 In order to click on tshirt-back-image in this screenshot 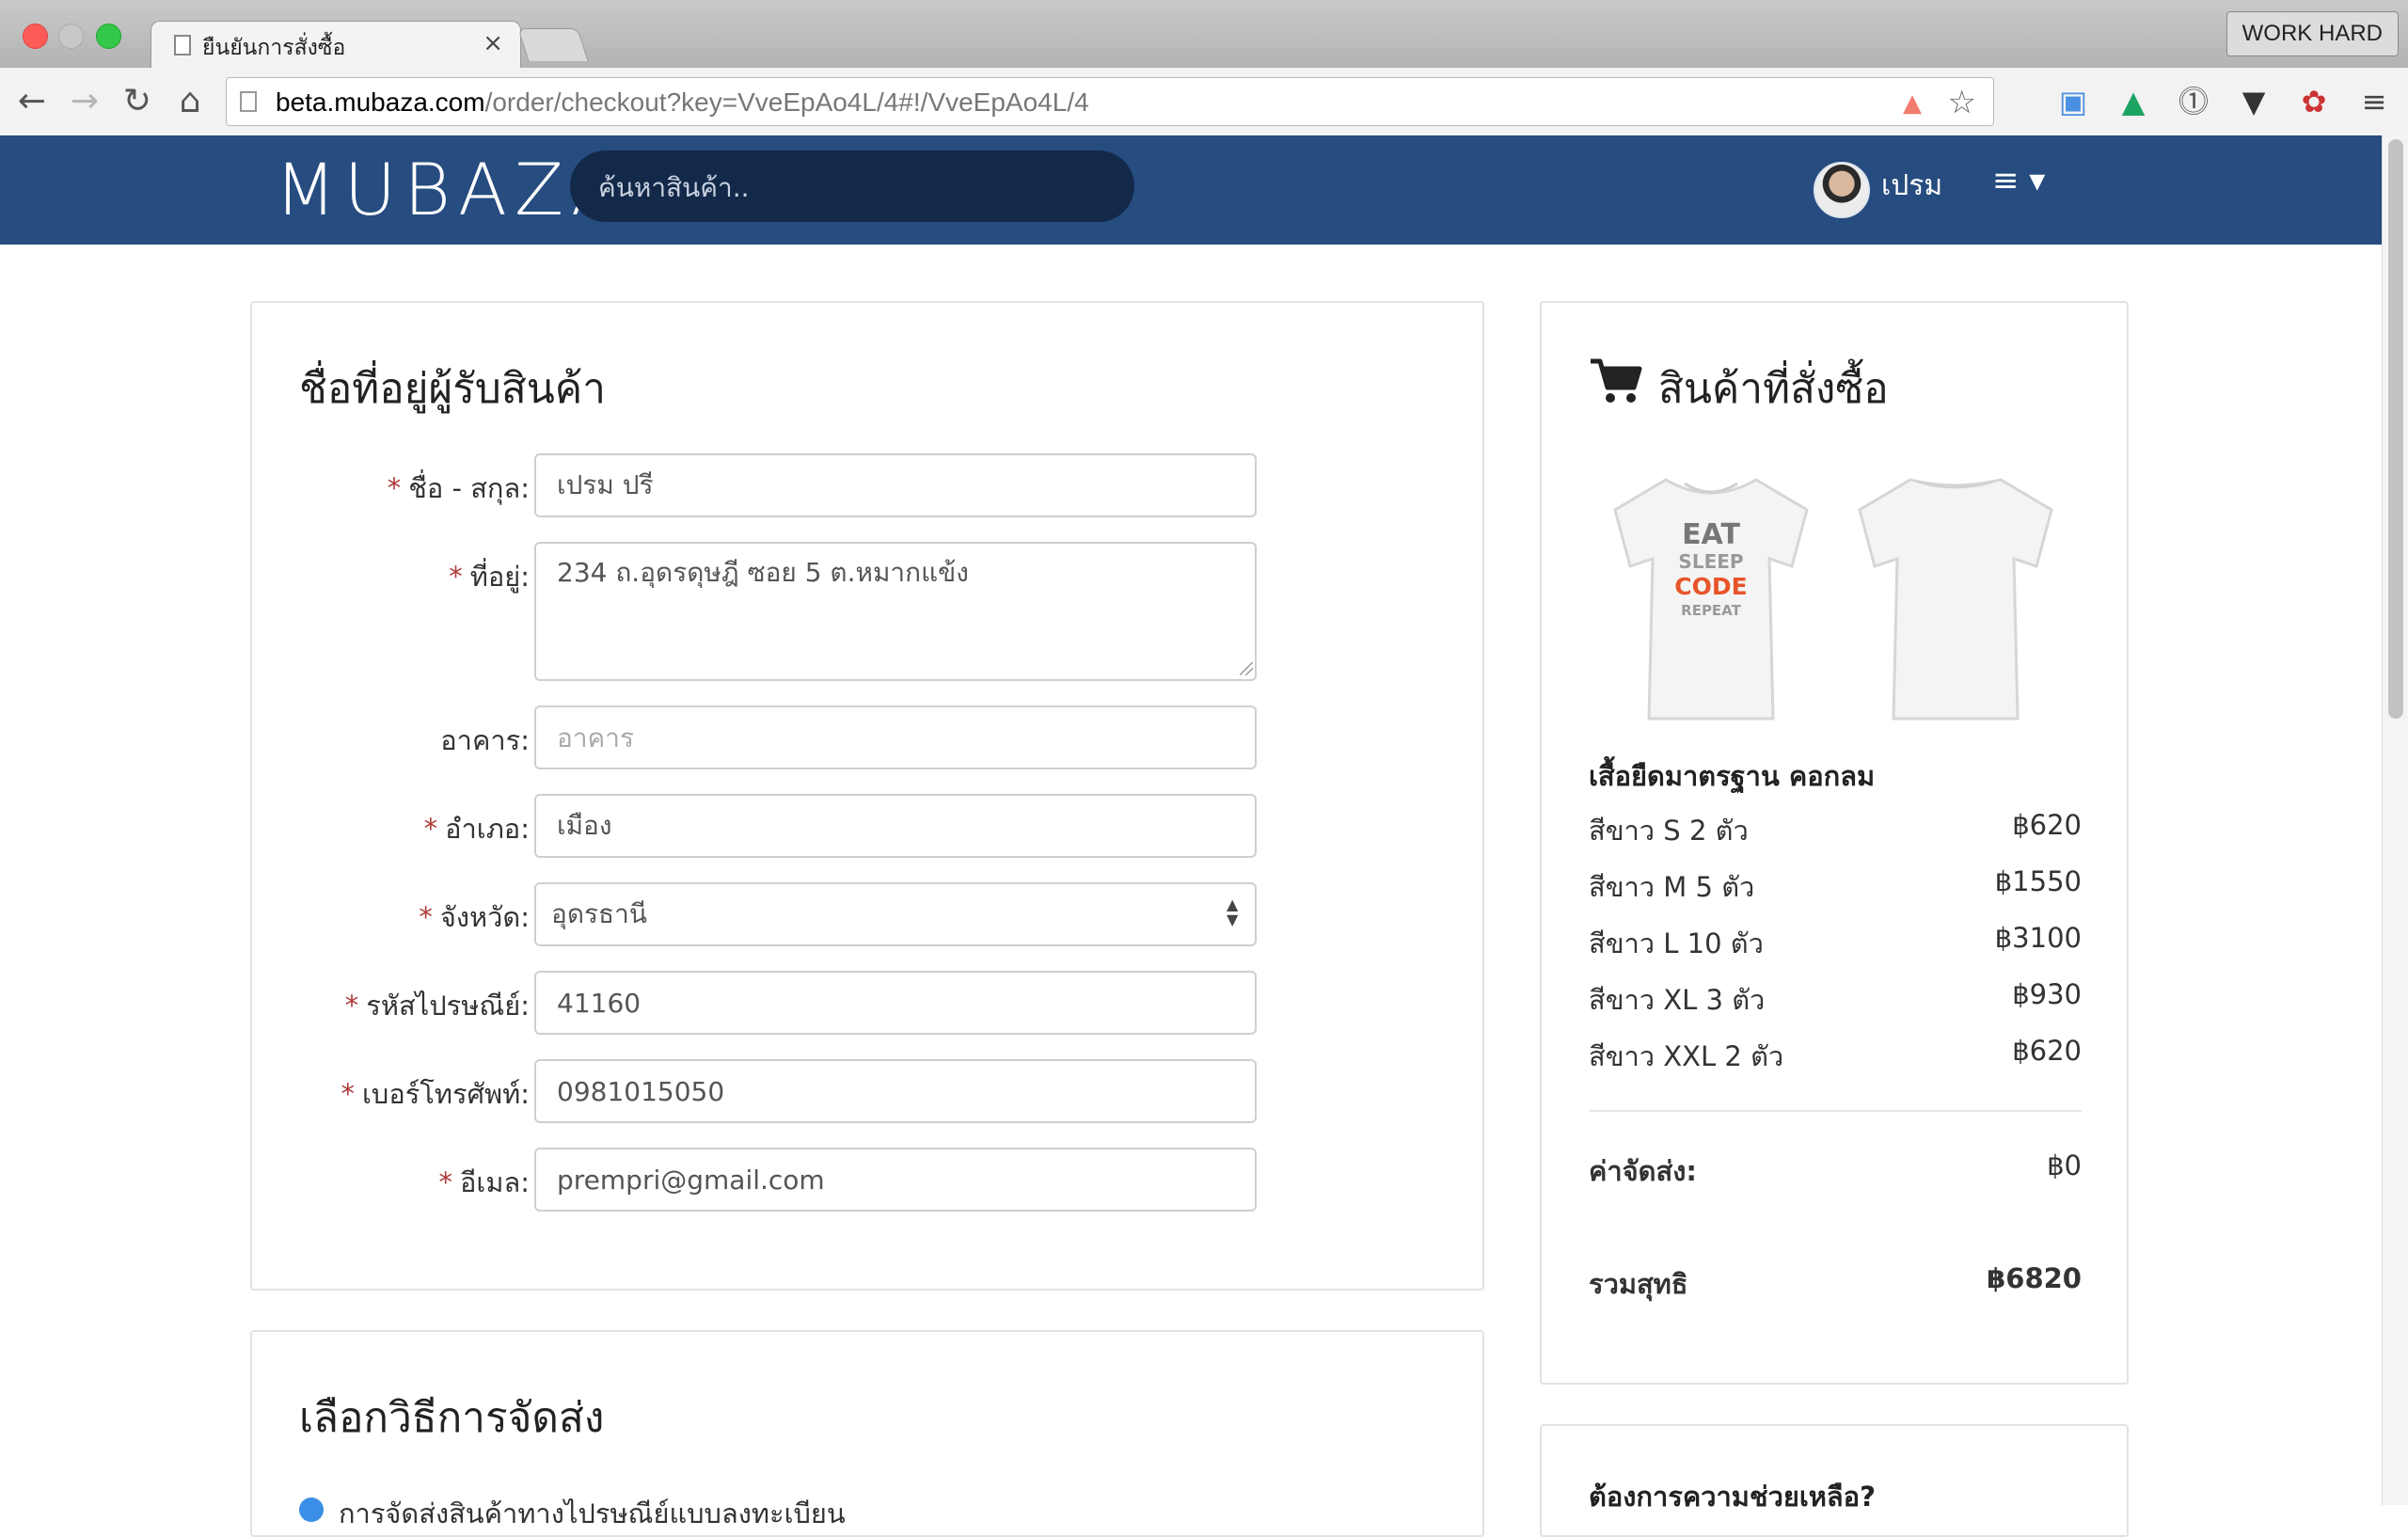, I will do `click(1956, 599)`.